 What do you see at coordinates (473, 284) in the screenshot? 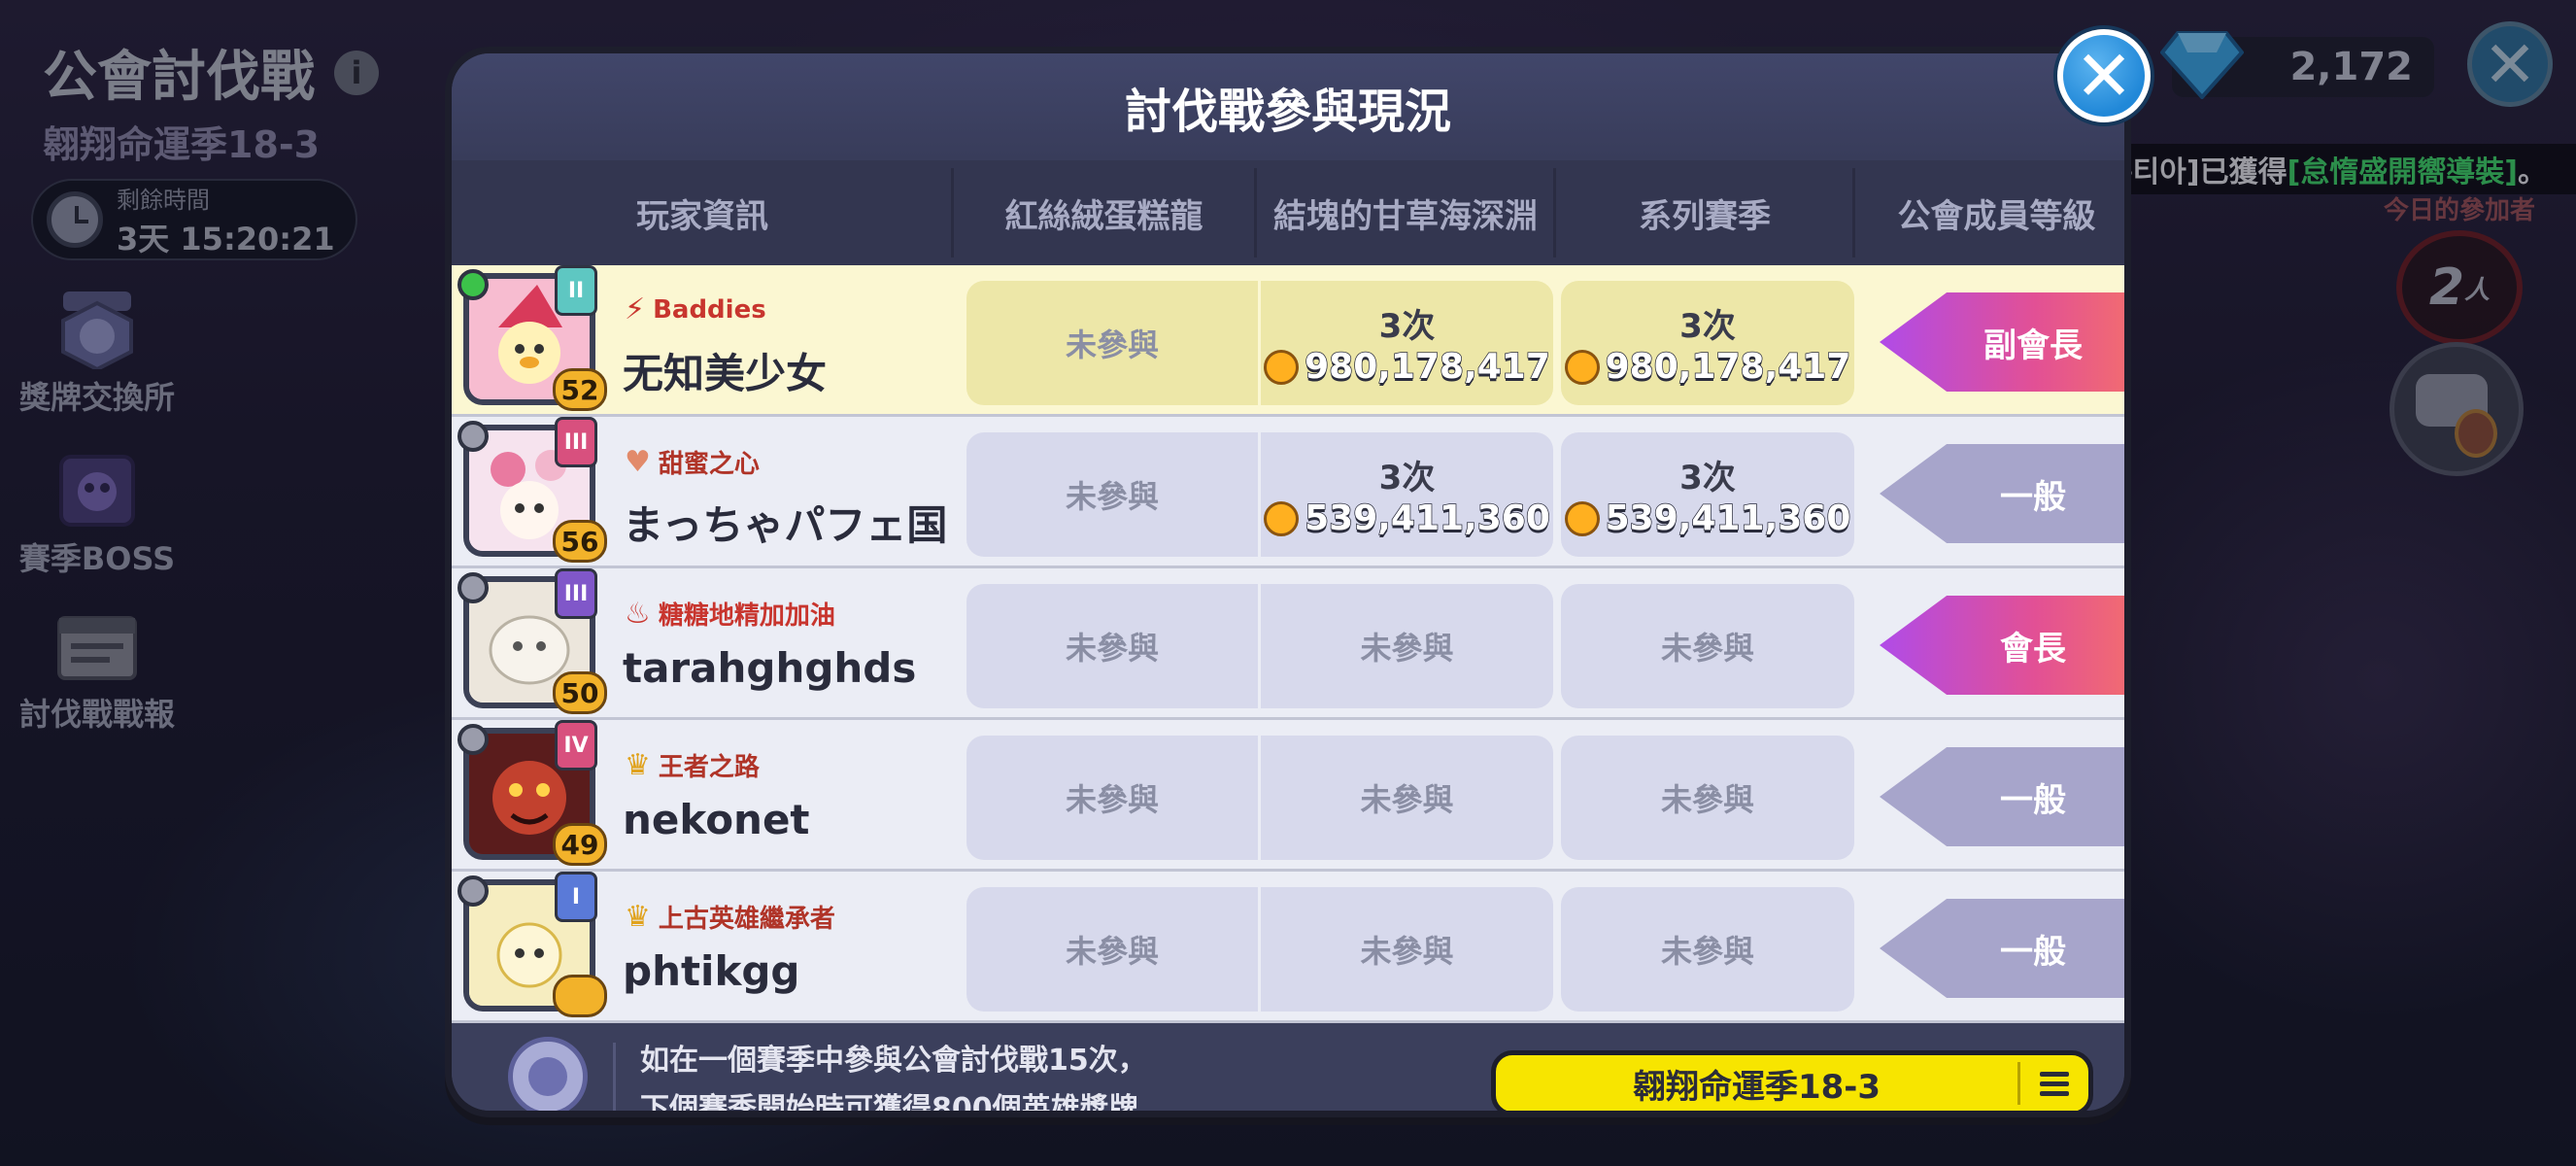
I see `online-status-icon` at bounding box center [473, 284].